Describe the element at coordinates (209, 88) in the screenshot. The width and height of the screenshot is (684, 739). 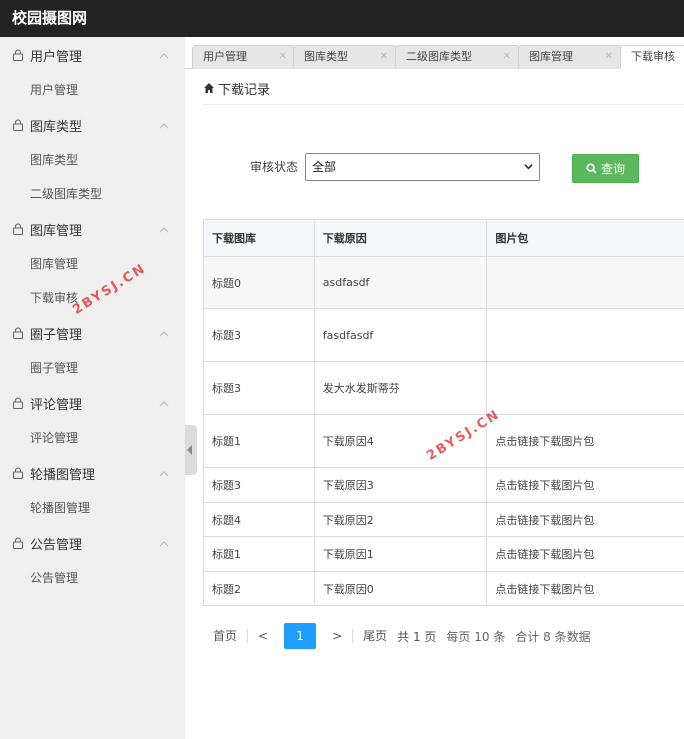
I see `home-icon` at that location.